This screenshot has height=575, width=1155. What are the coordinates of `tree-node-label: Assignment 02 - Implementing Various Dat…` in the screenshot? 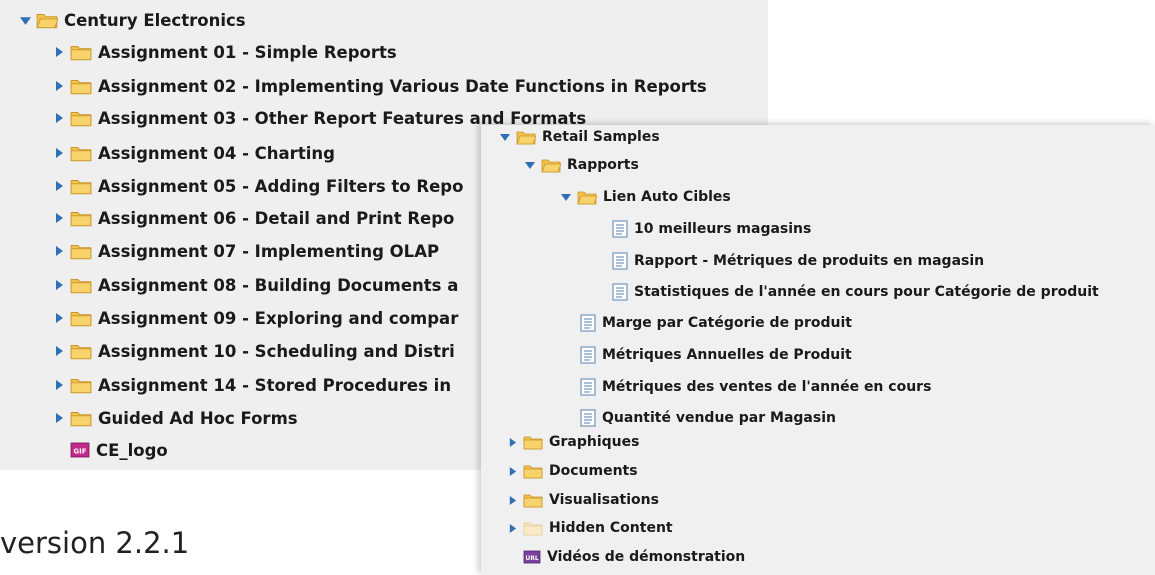 It's located at (402, 86).